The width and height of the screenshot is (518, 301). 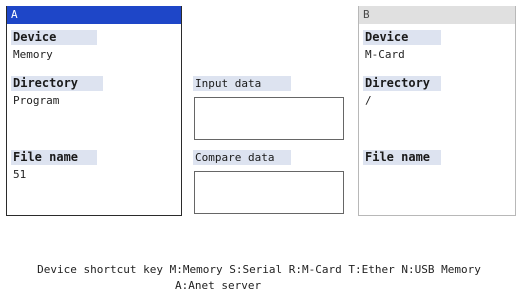 What do you see at coordinates (33, 55) in the screenshot?
I see `pane-a-device-value: Memory` at bounding box center [33, 55].